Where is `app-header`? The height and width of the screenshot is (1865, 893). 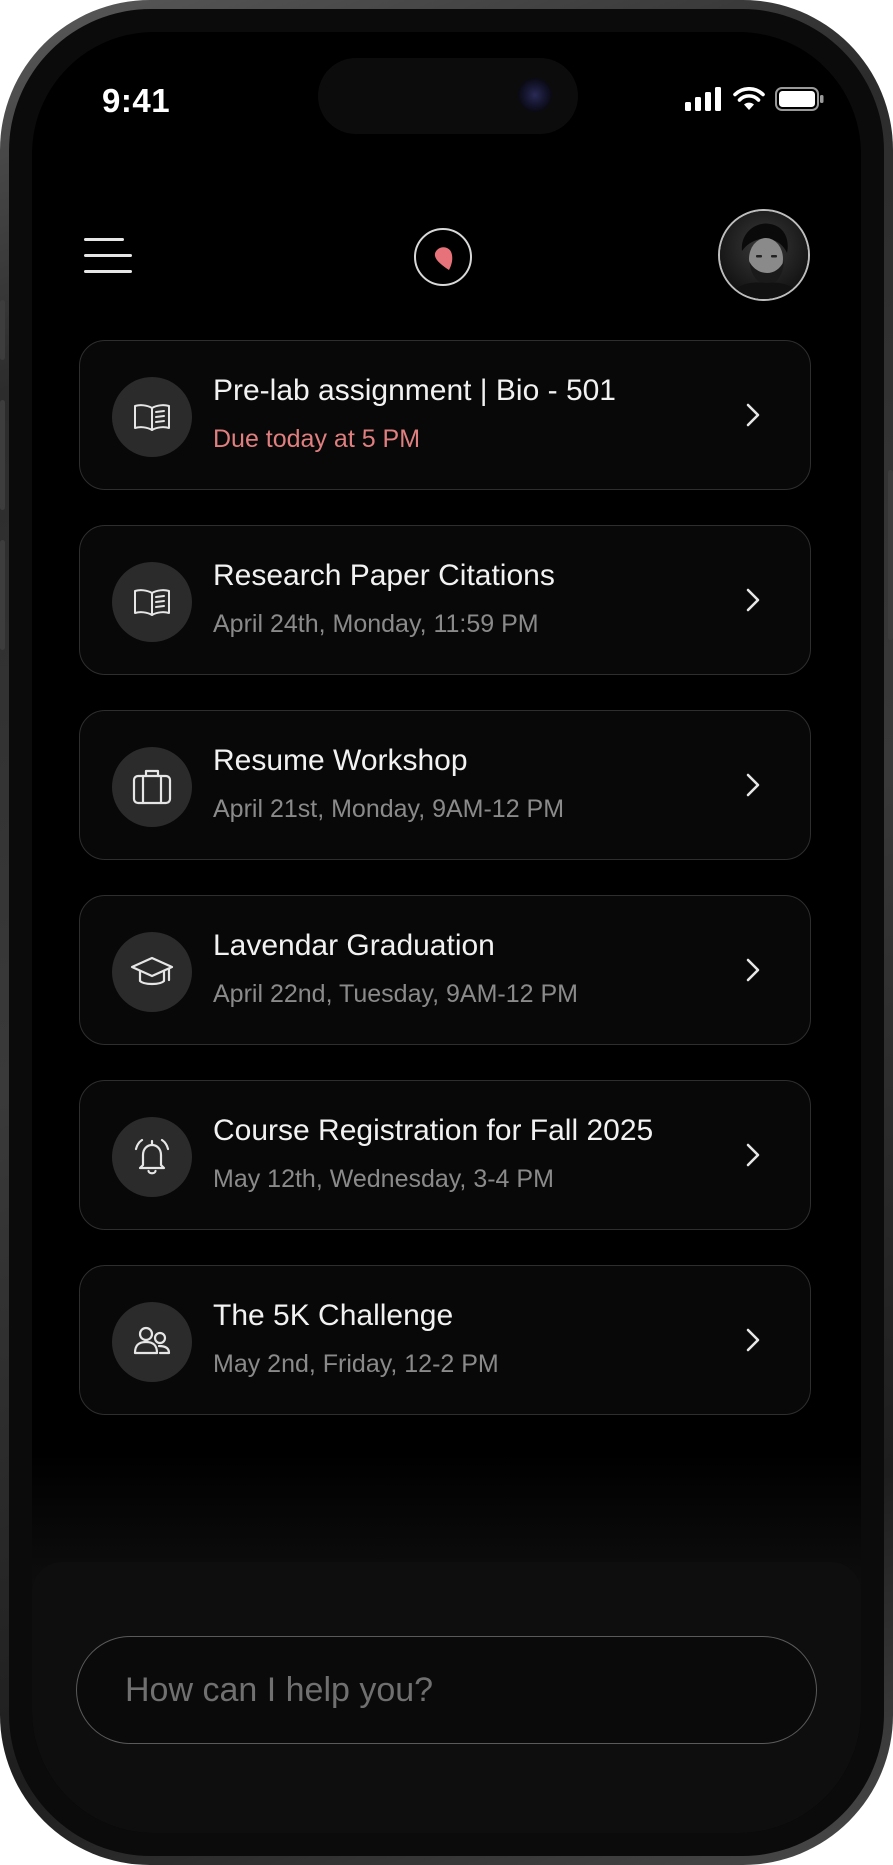 app-header is located at coordinates (446, 242).